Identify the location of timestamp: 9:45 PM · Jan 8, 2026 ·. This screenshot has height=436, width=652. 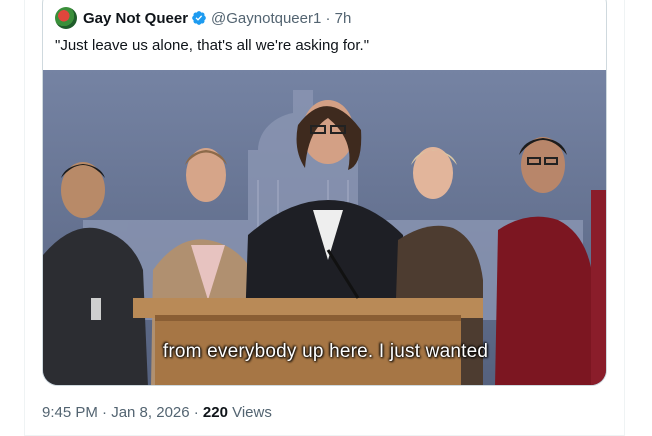
(122, 412).